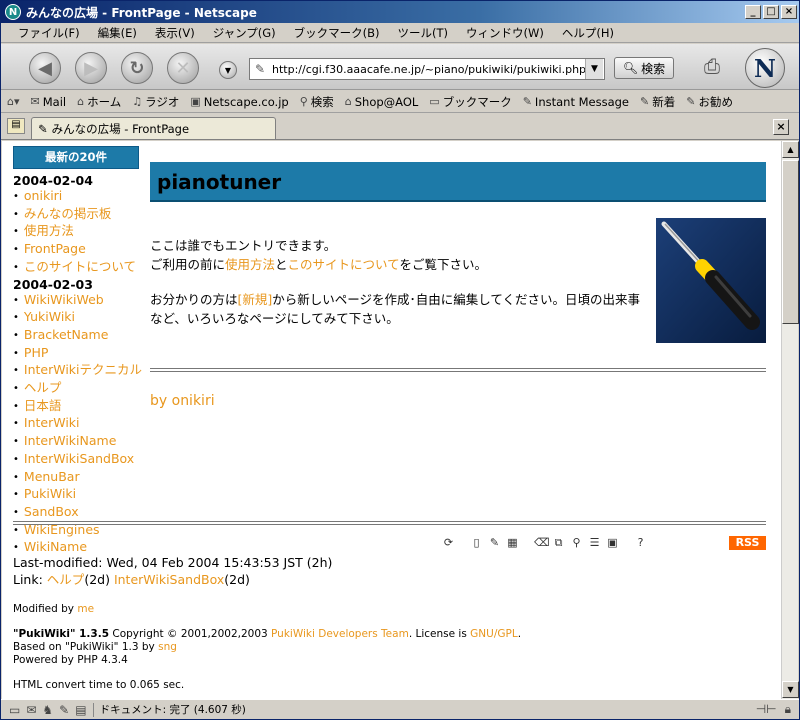  Describe the element at coordinates (16, 126) in the screenshot. I see `new-tab-icon: ▤` at that location.